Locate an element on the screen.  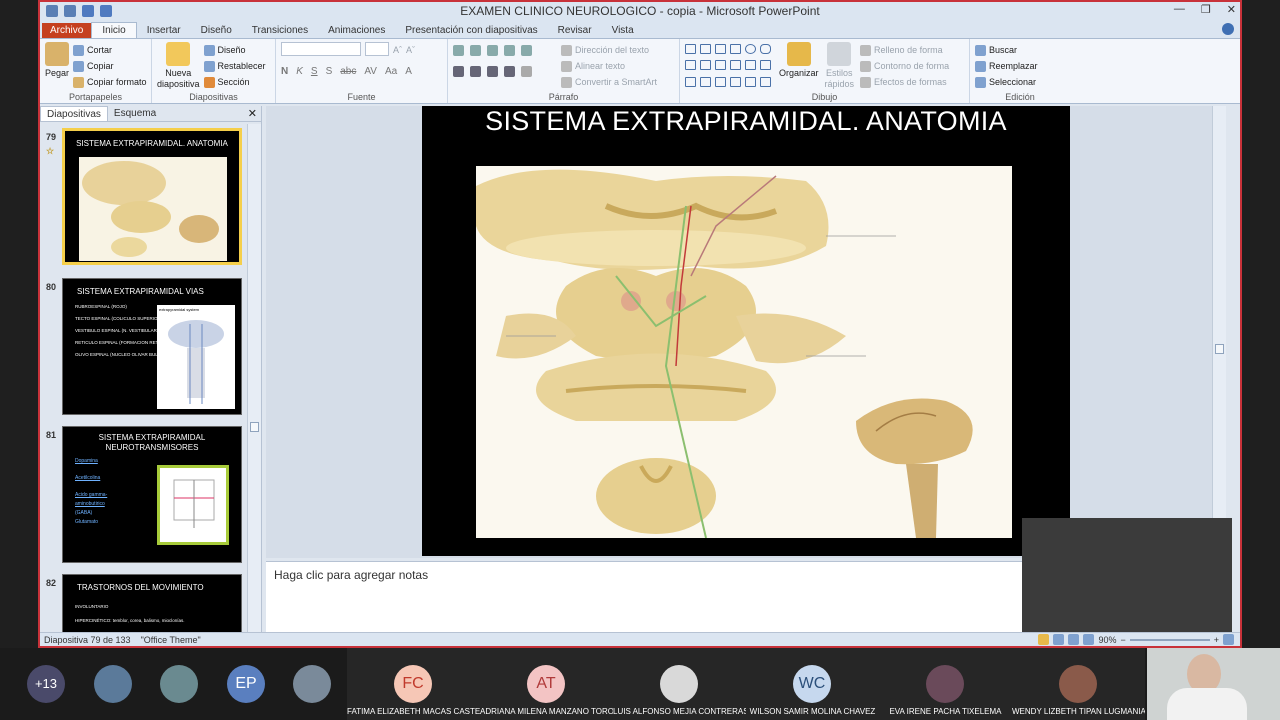
tab-transiciones: Transiciones is located at coordinates (280, 30).